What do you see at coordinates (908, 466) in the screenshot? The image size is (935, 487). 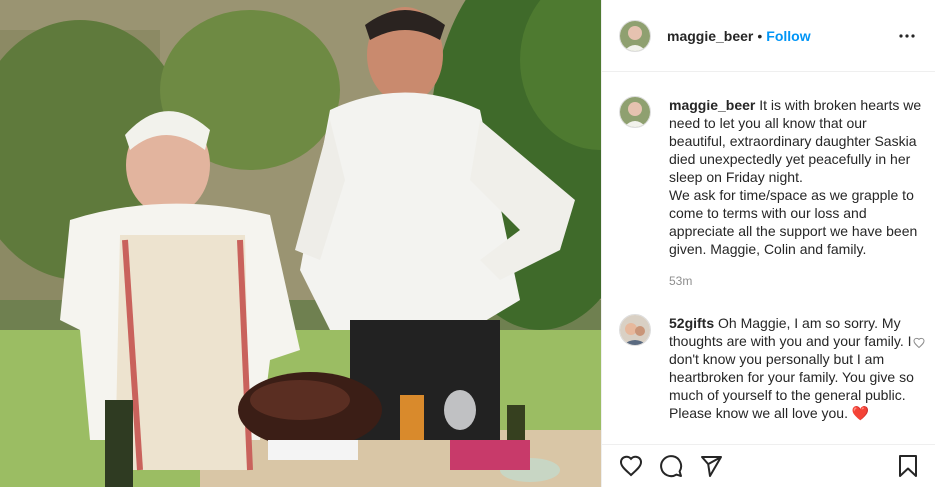 I see `bookmark-icon` at bounding box center [908, 466].